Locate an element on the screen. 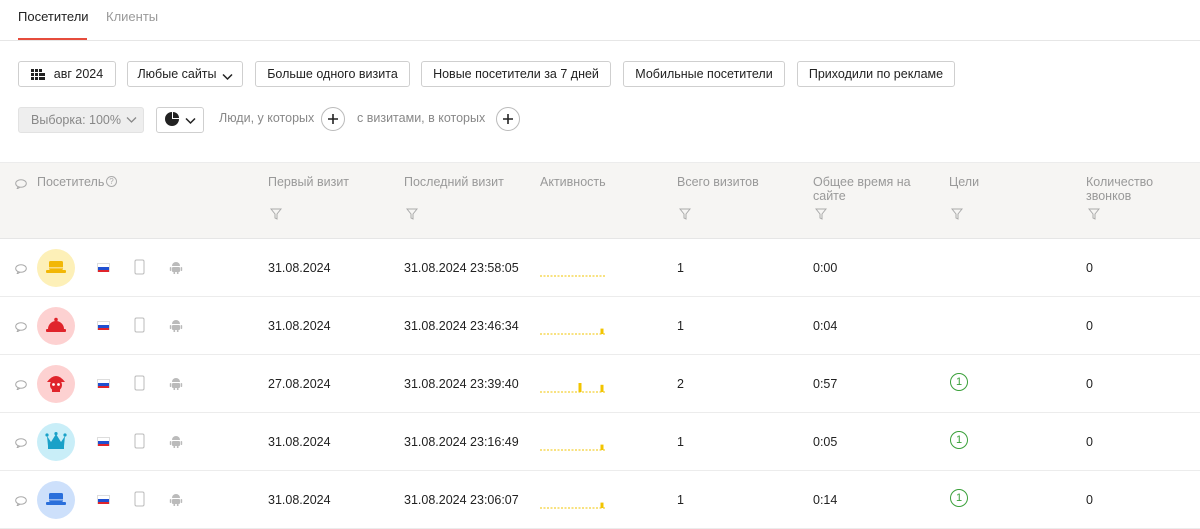 The height and width of the screenshot is (529, 1200). period-label: авг 2024 is located at coordinates (78, 74).